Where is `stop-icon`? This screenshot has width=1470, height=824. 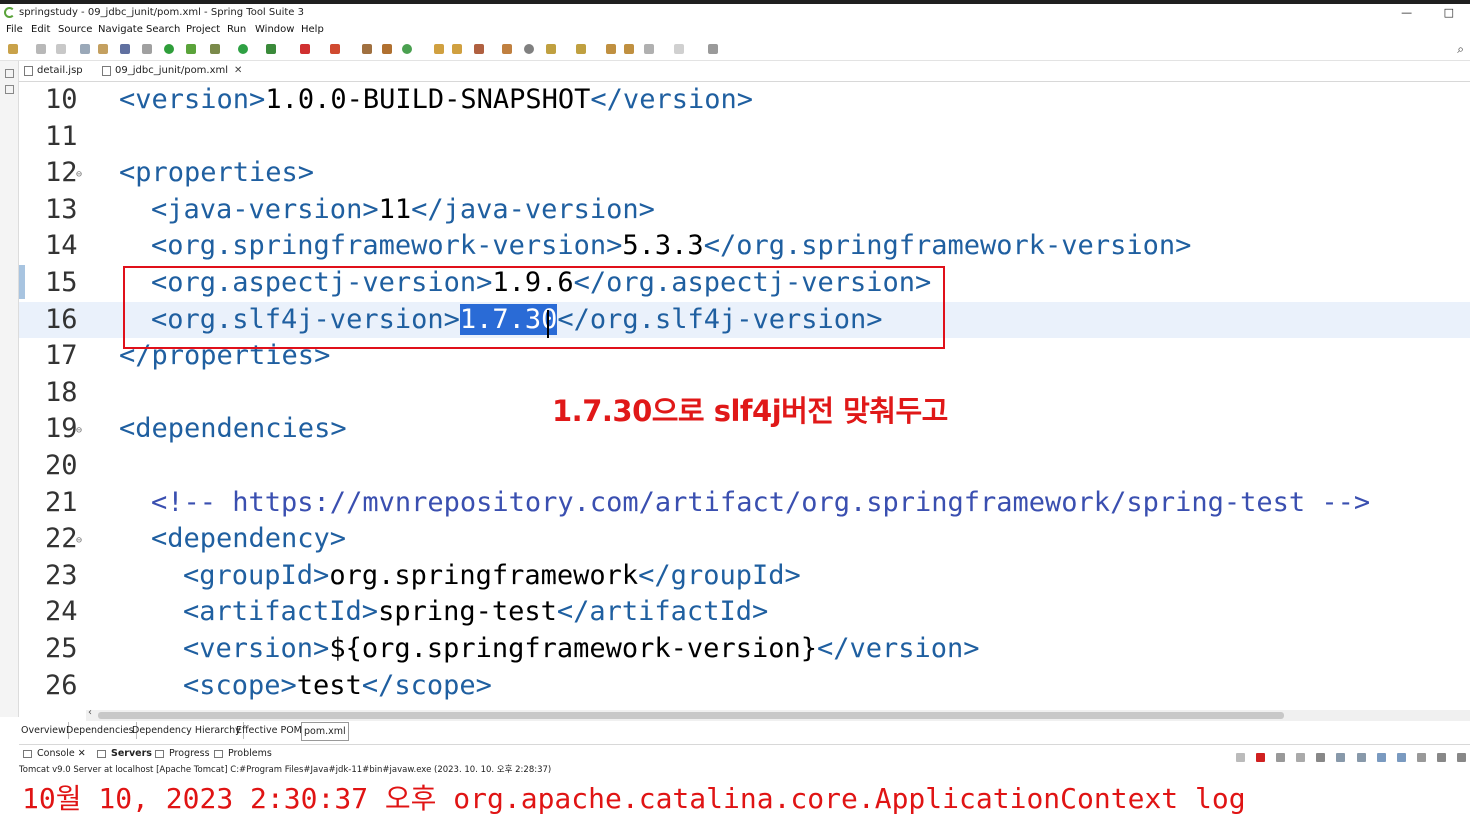
stop-icon is located at coordinates (305, 49).